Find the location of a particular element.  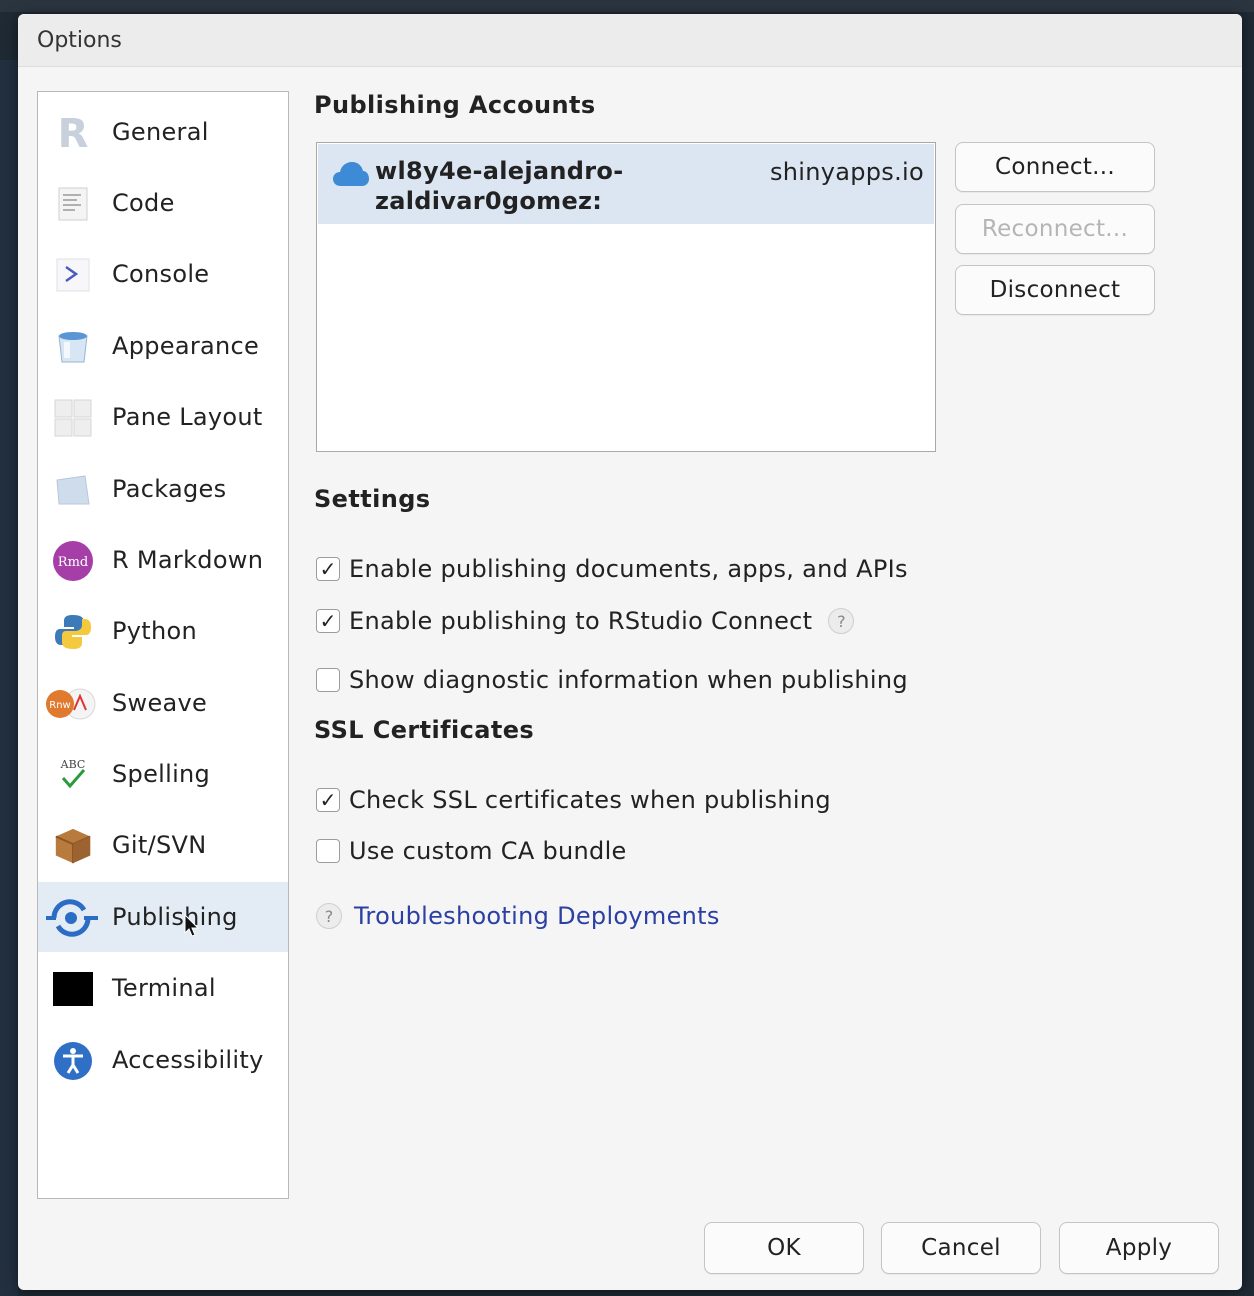

sidebar-item-publishing: Publishing is located at coordinates (163, 917).